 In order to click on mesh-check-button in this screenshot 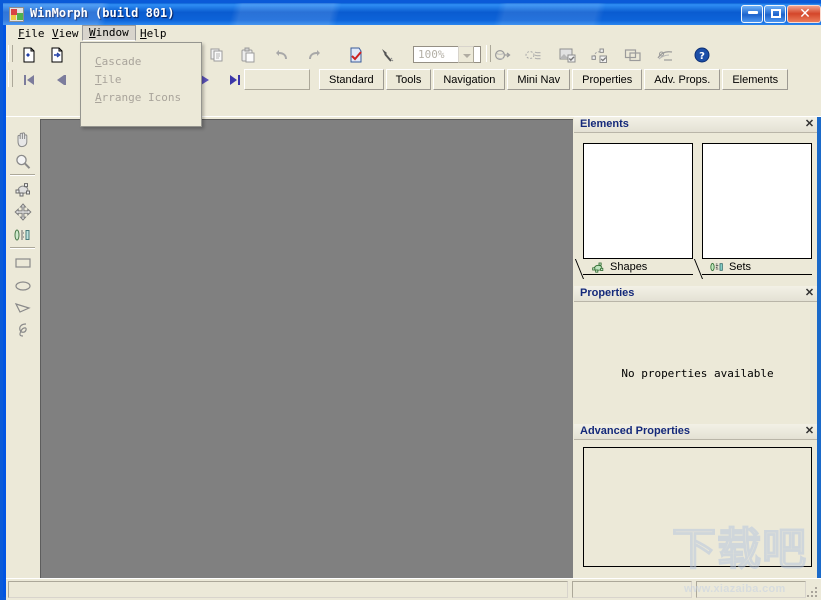, I will do `click(600, 54)`.